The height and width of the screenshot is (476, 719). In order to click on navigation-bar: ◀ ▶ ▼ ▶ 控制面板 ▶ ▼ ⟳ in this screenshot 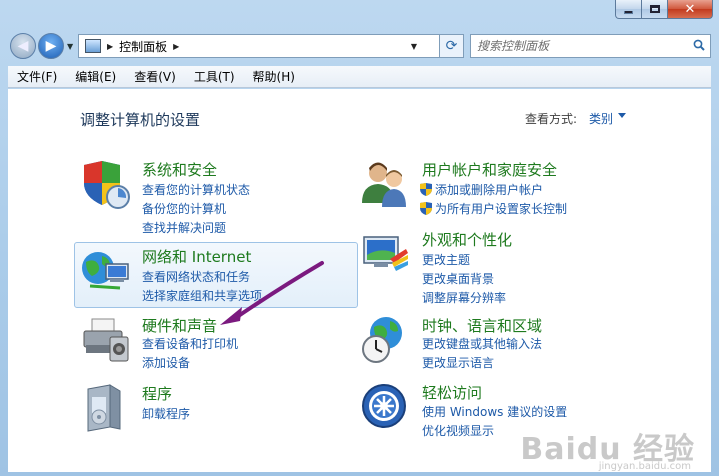, I will do `click(359, 45)`.